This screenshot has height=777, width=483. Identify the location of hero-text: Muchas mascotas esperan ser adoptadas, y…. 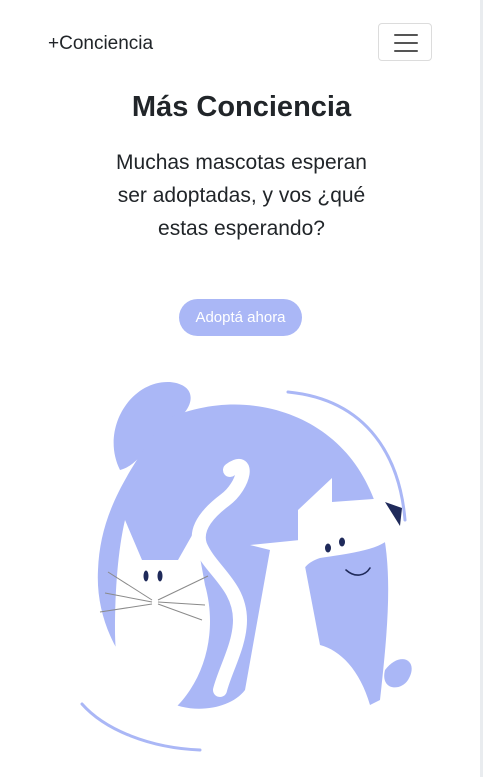
(241, 195).